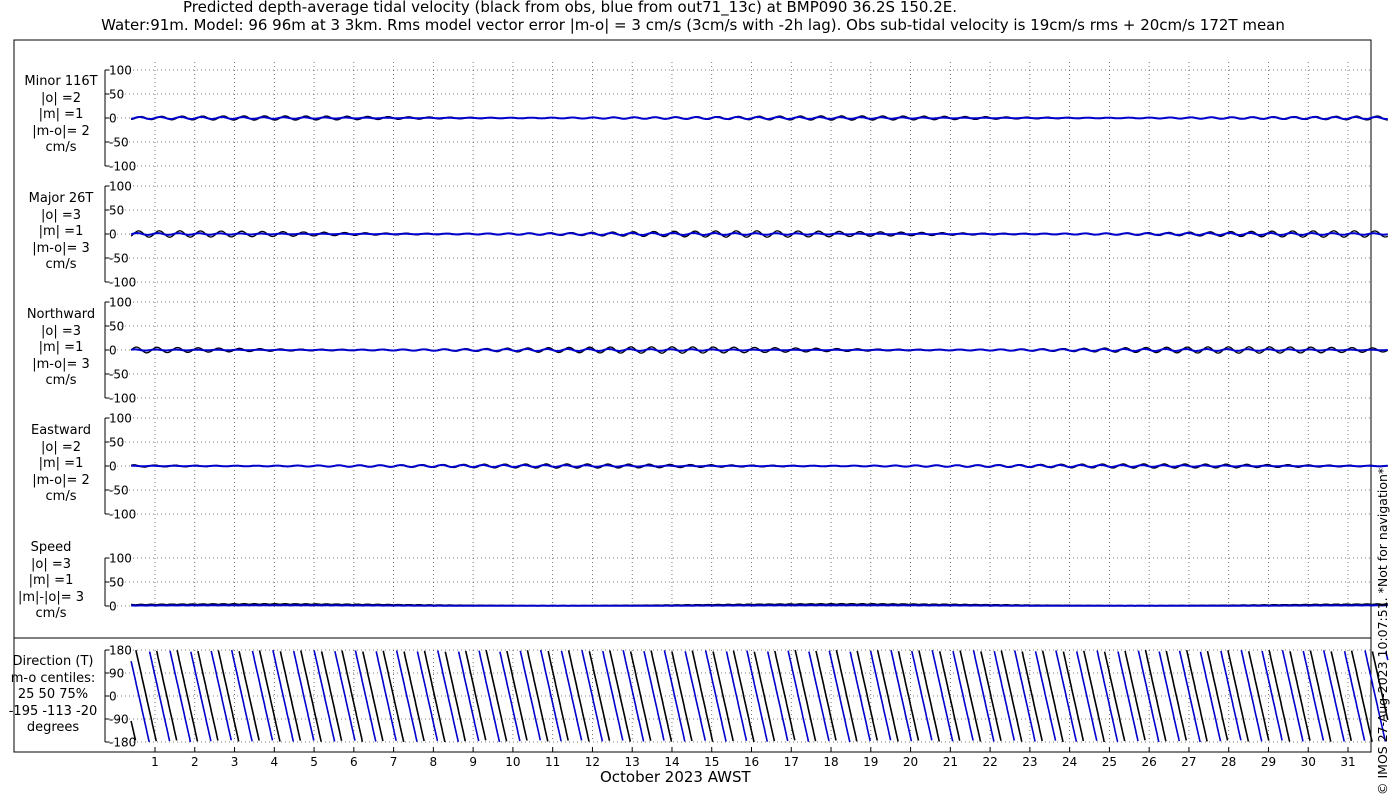 The width and height of the screenshot is (1400, 800). What do you see at coordinates (671, 762) in the screenshot?
I see `x-tick-label: 14` at bounding box center [671, 762].